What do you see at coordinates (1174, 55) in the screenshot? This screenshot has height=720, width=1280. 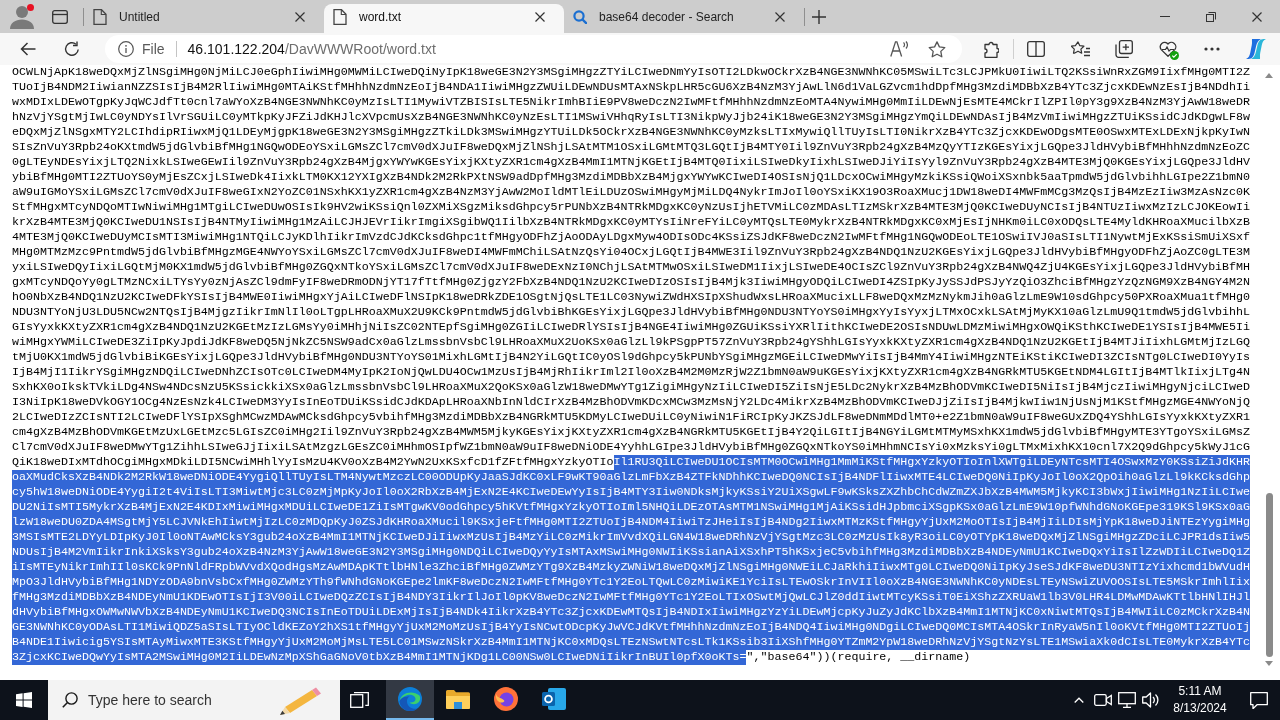 I see `check-badge-icon` at bounding box center [1174, 55].